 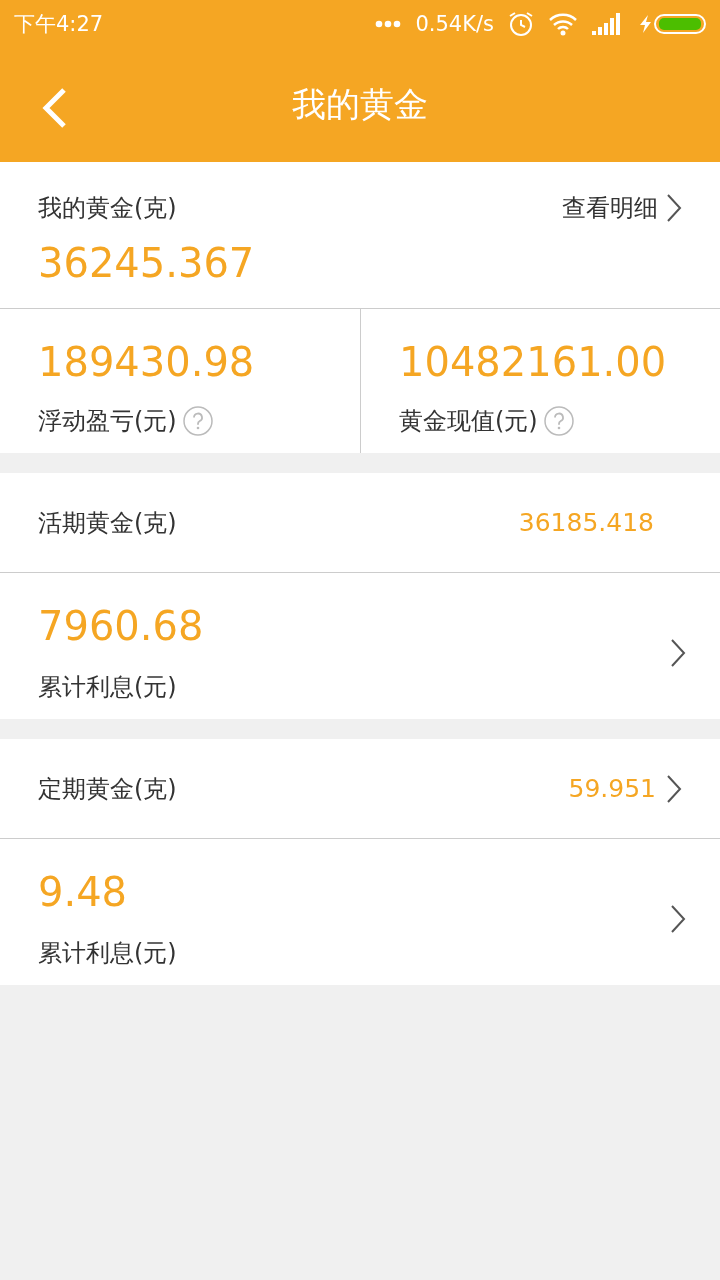 I want to click on wifi-icon, so click(x=563, y=24).